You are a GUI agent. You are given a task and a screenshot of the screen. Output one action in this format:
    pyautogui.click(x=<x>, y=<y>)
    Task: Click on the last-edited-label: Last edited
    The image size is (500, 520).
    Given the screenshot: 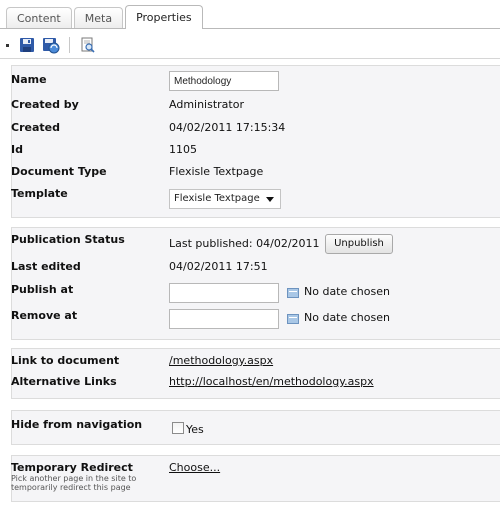 What is the action you would take?
    pyautogui.click(x=46, y=266)
    